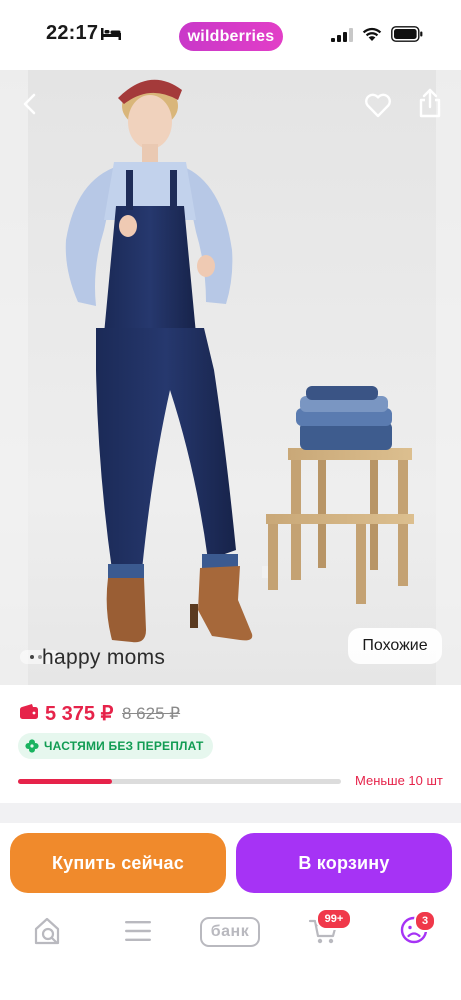 The width and height of the screenshot is (461, 1000). Describe the element at coordinates (79, 714) in the screenshot. I see `current-price: 5 375 ₽` at that location.